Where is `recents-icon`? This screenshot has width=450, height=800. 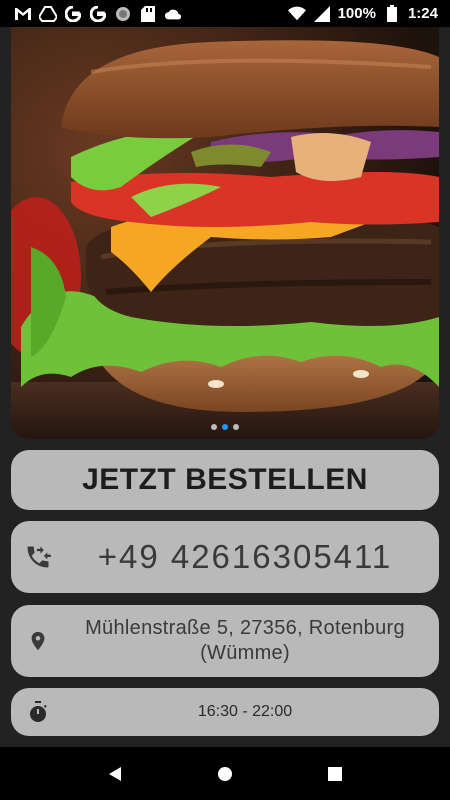
recents-icon is located at coordinates (335, 774).